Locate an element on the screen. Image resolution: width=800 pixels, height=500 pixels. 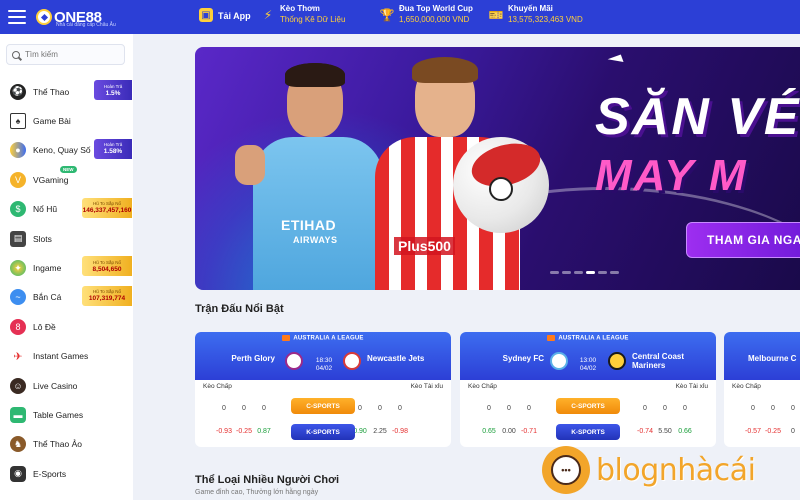
odds-value: -0.71 is located at coordinates (529, 431).